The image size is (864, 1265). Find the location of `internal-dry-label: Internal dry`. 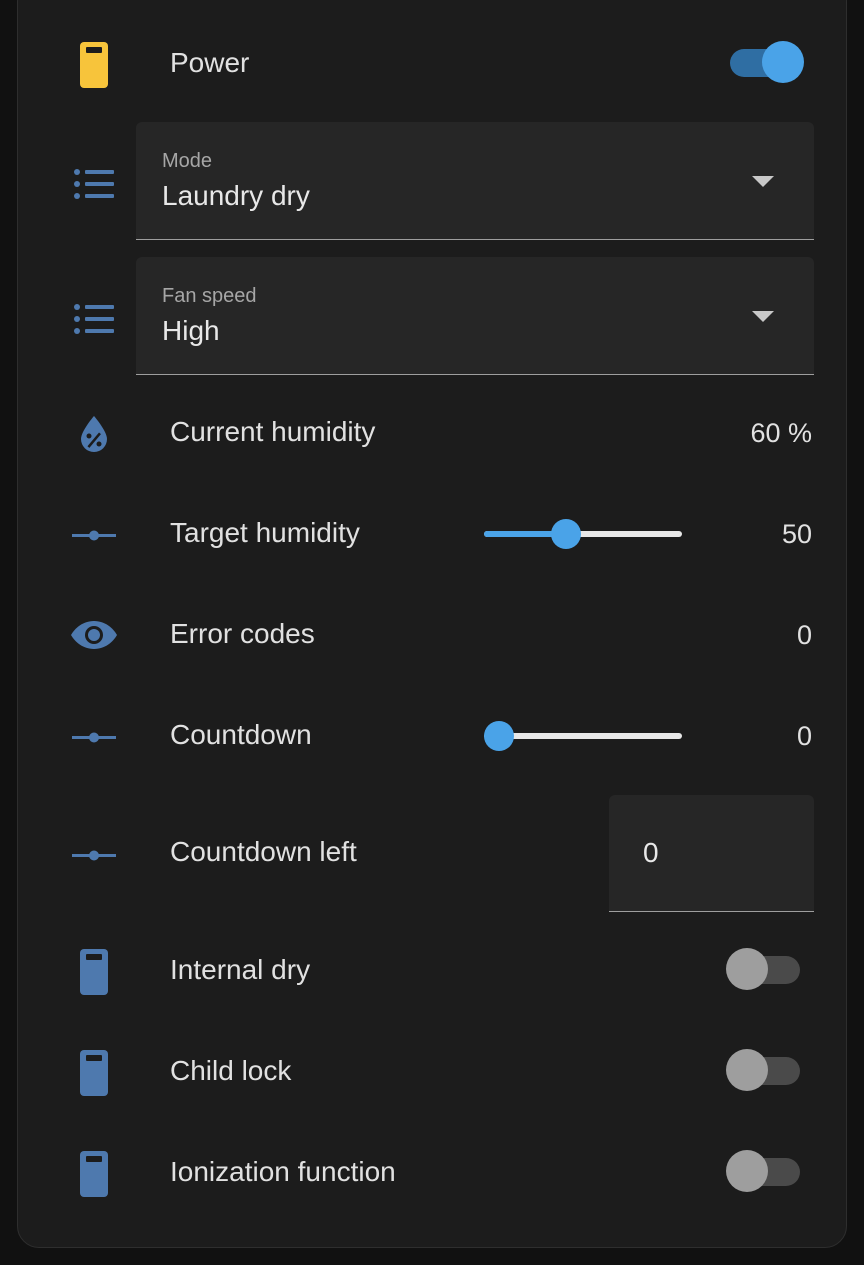

internal-dry-label: Internal dry is located at coordinates (240, 969).